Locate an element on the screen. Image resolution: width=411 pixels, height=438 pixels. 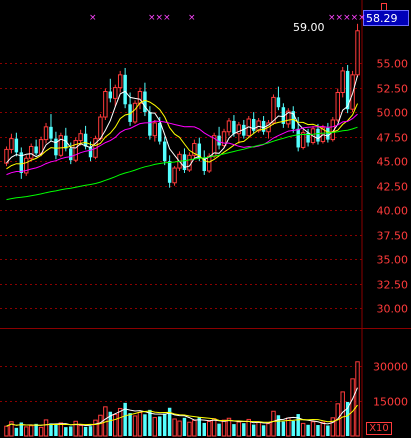
event-marker: ××× is located at coordinates (159, 18).